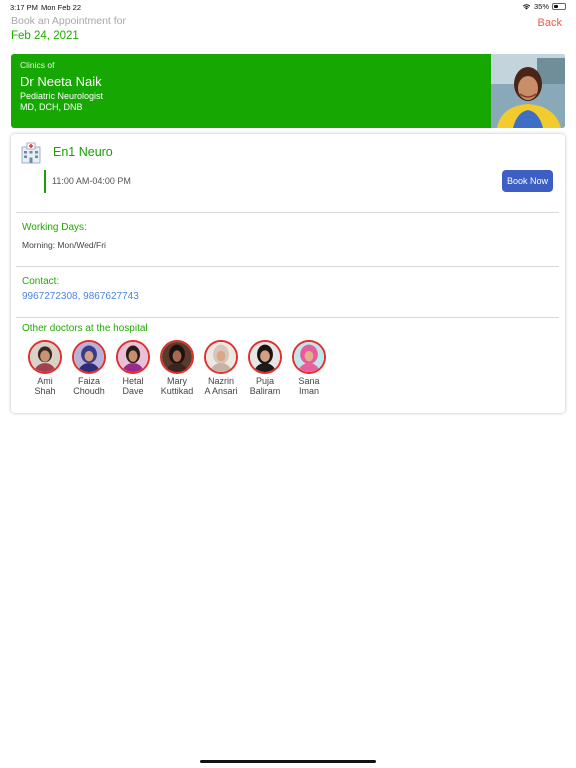  Describe the element at coordinates (527, 181) in the screenshot. I see `book-now-button: Book Now` at that location.